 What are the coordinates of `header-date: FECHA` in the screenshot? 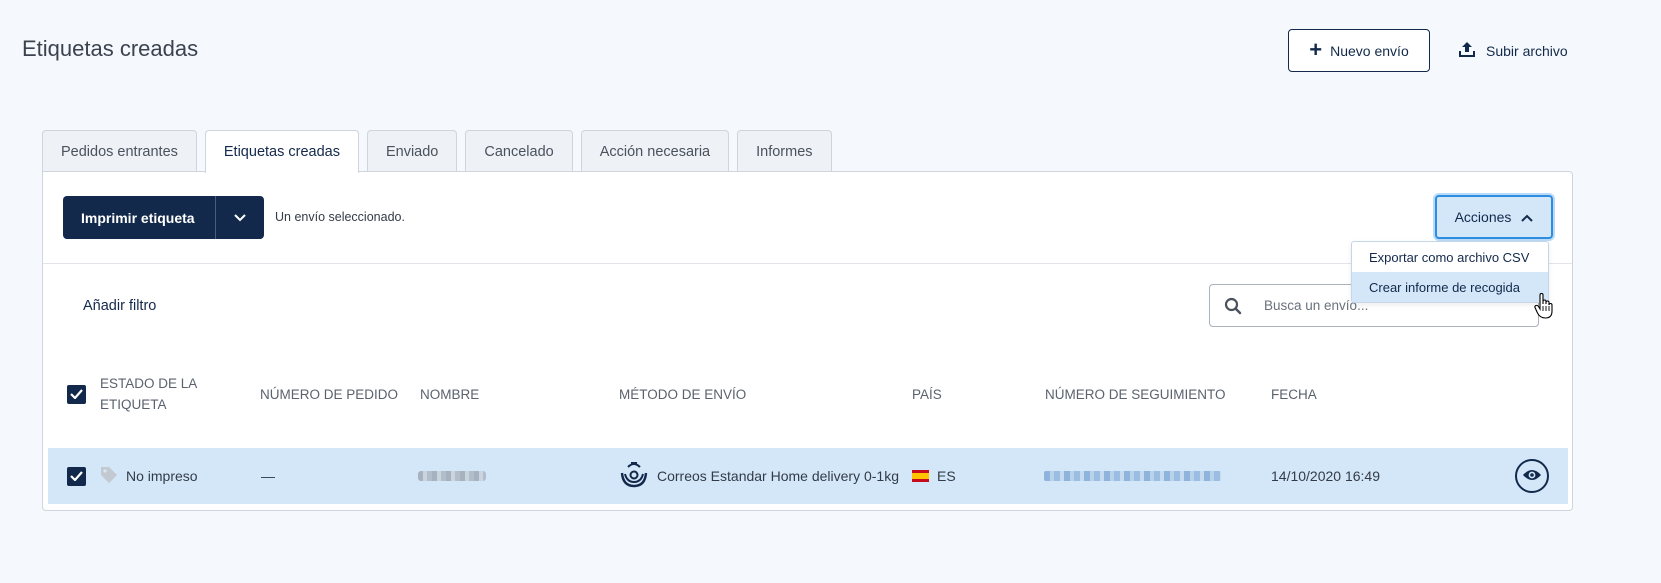 It's located at (1294, 394).